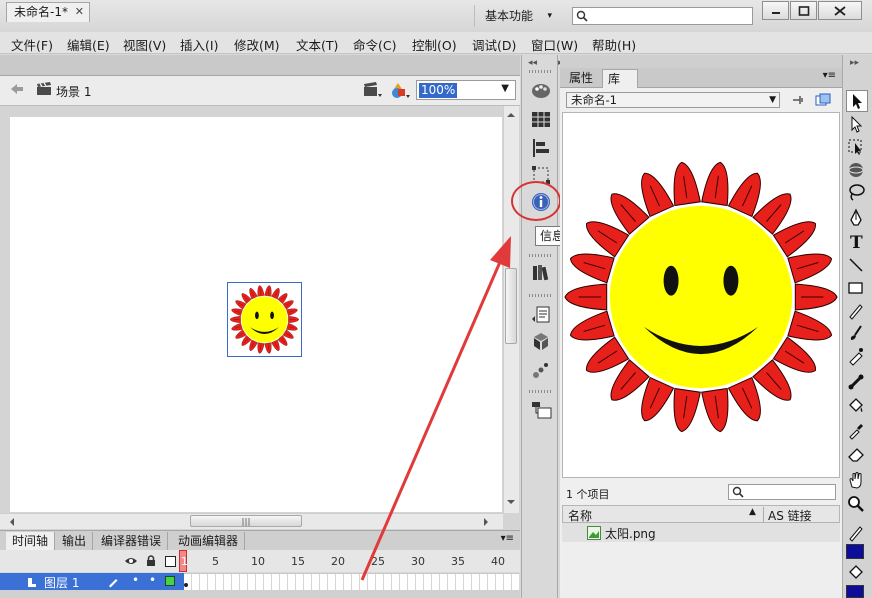  I want to click on movie-explorer-icon, so click(541, 410).